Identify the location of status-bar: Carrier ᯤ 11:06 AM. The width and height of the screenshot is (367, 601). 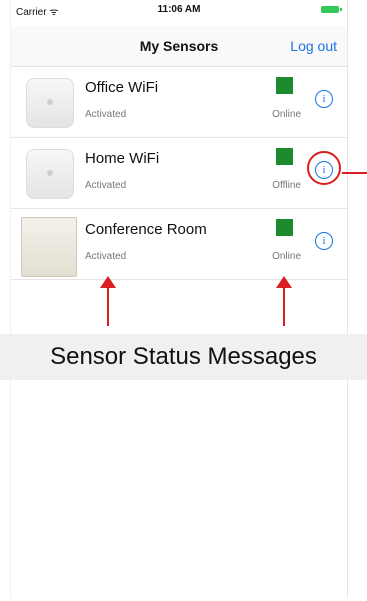
(179, 9).